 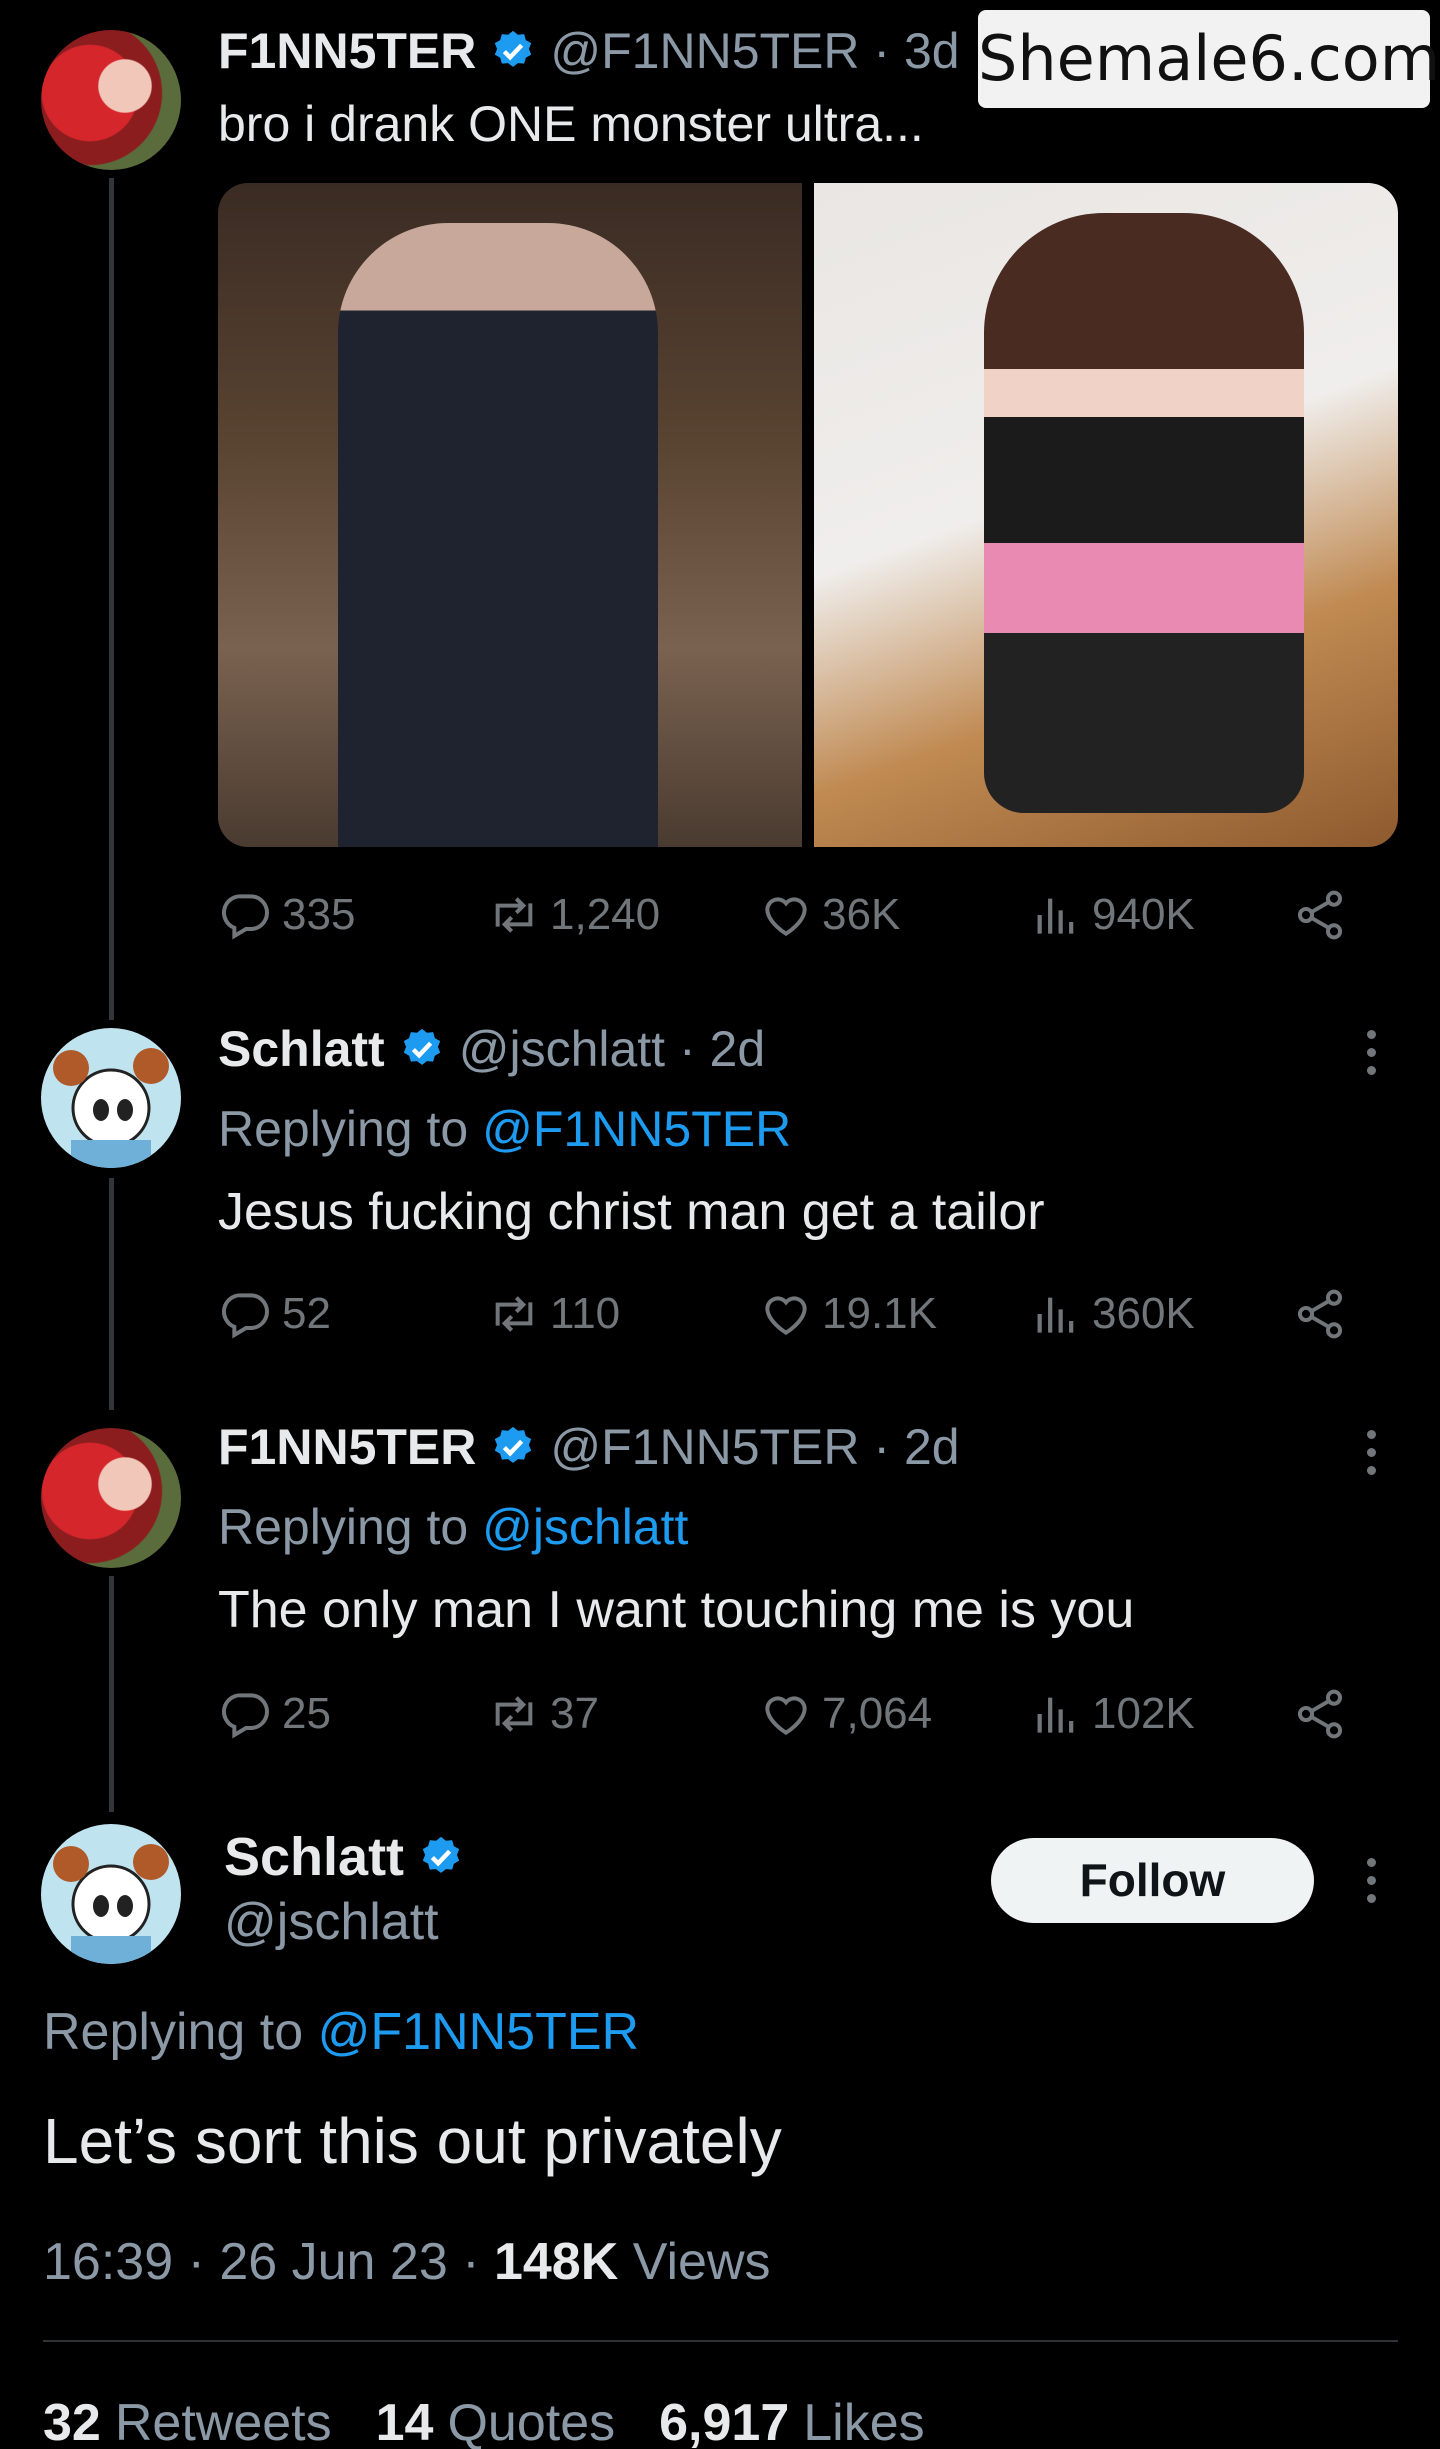 I want to click on main-tweet-text: Let’s sort this out privately, so click(x=412, y=2141).